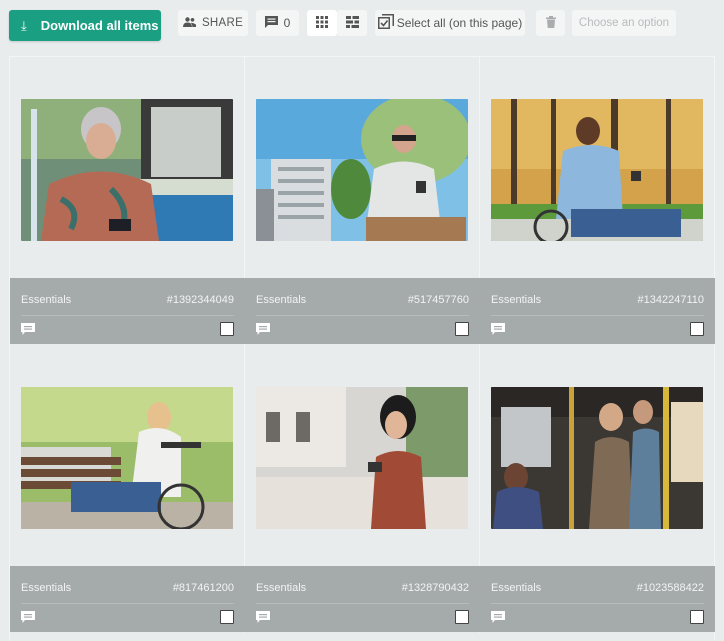  I want to click on item-id: #517457760, so click(438, 300).